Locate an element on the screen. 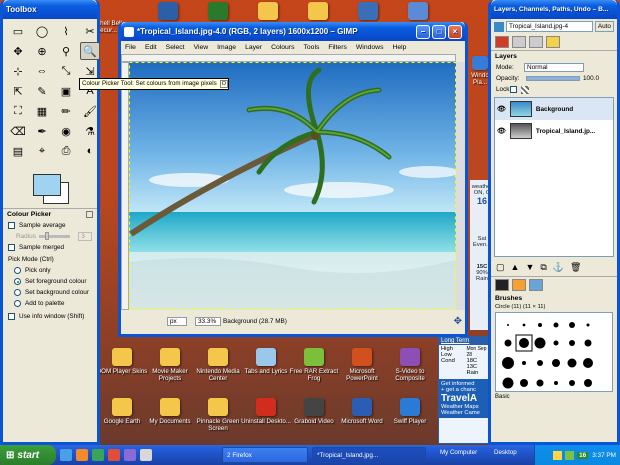 This screenshot has height=465, width=620. ql-app3-icon is located at coordinates (130, 455).